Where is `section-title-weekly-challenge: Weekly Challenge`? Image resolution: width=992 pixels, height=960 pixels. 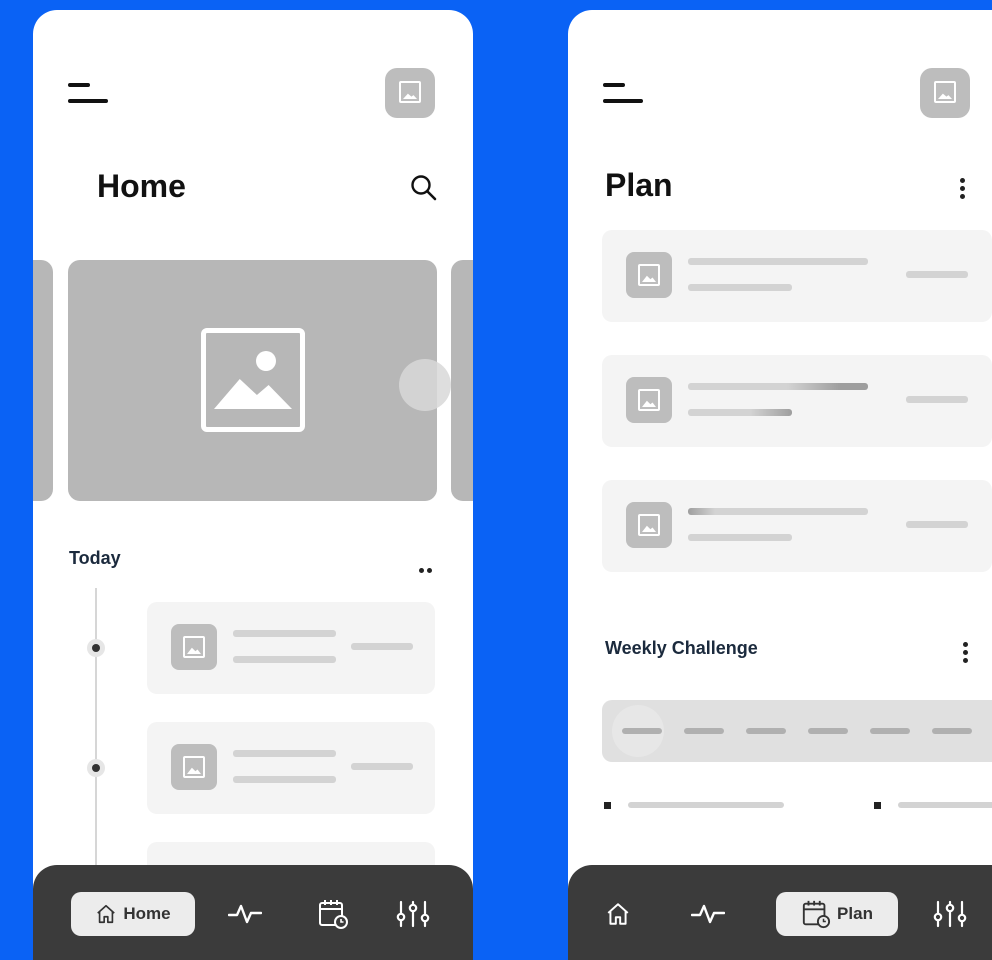
section-title-weekly-challenge: Weekly Challenge is located at coordinates (681, 648).